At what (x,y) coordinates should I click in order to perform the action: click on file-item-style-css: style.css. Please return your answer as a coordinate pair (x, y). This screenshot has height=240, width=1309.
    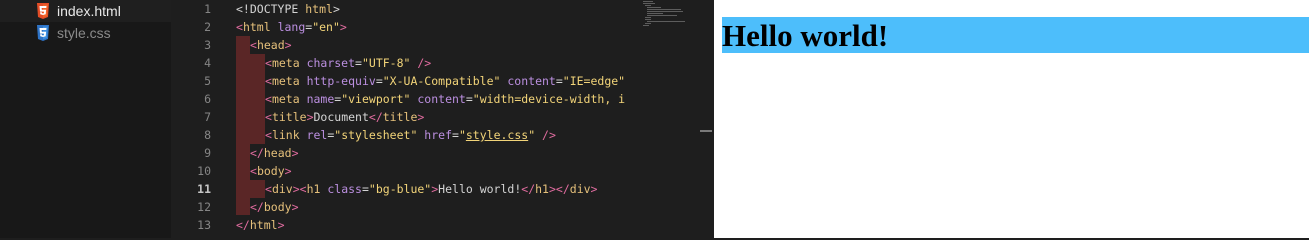
    Looking at the image, I should click on (85, 33).